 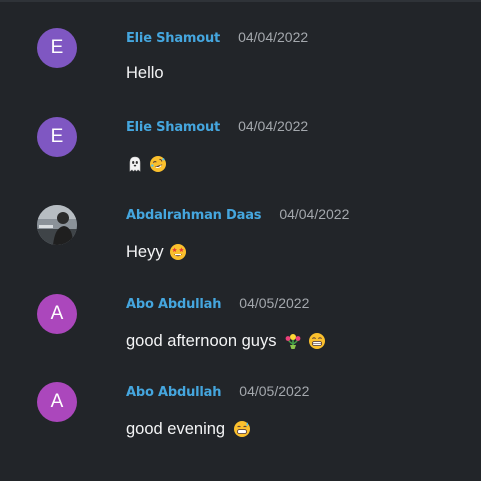 I want to click on avatar, so click(x=57, y=225).